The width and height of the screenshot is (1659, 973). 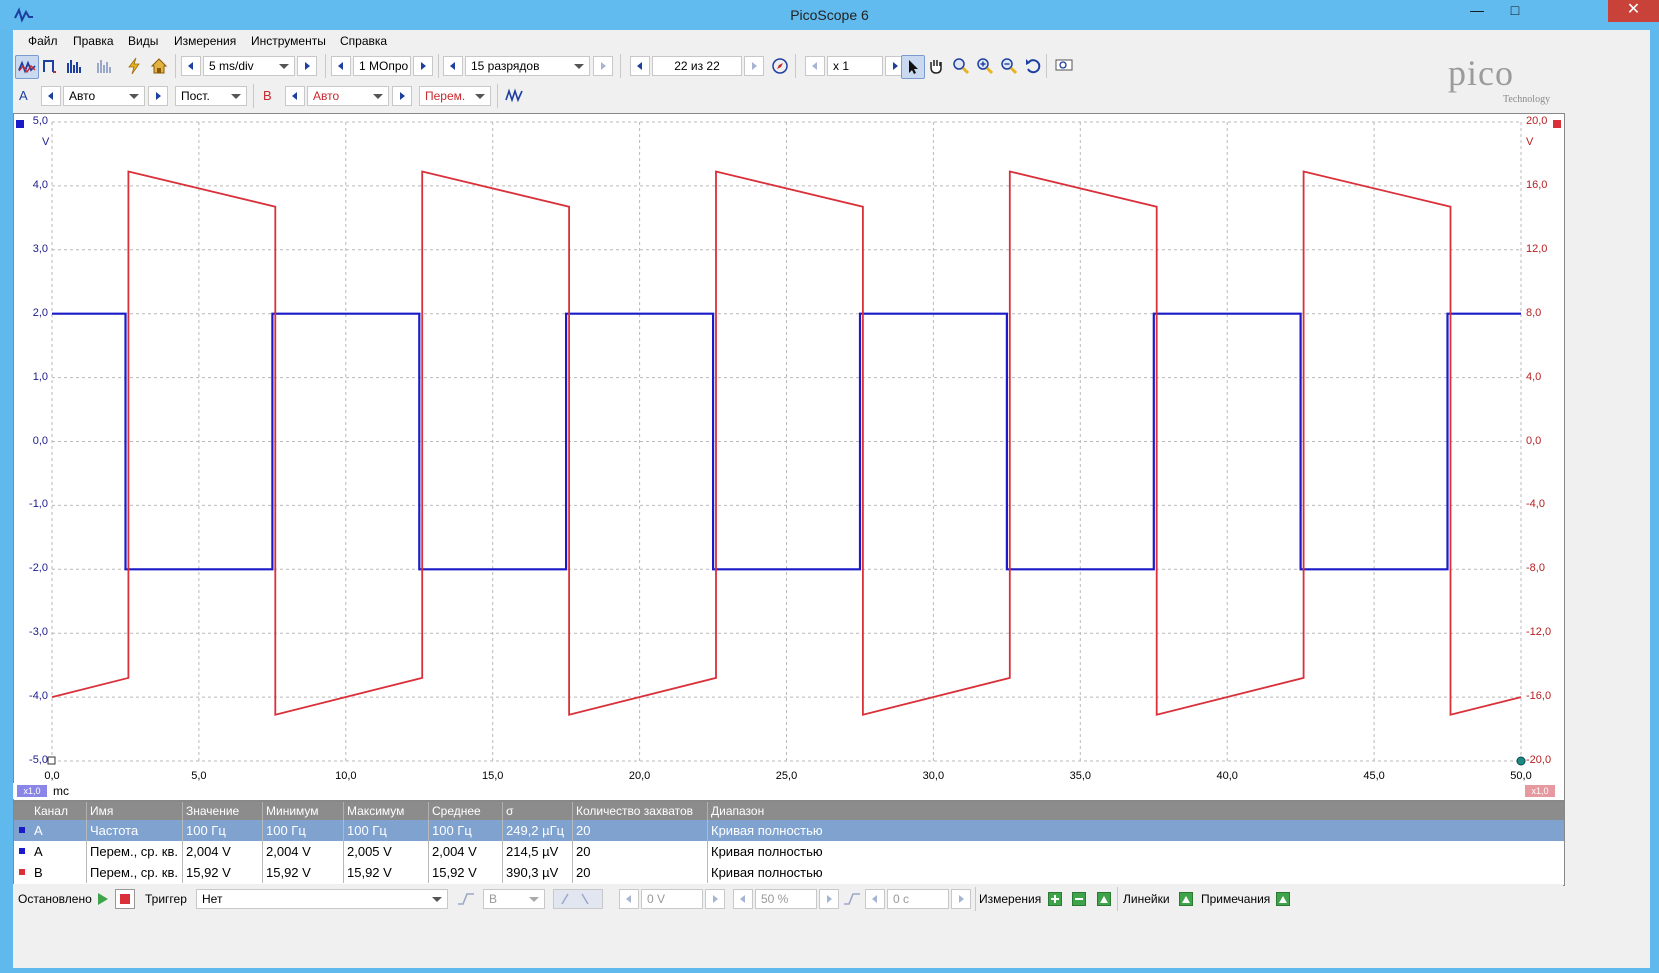 I want to click on timebase-select: 5 ms/div, so click(x=249, y=66).